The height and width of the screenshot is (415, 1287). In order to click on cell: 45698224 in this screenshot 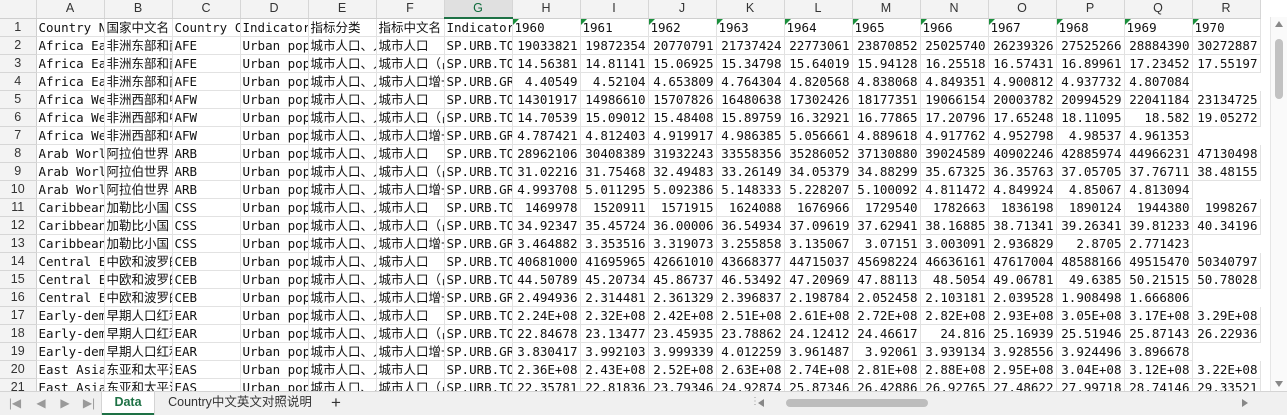, I will do `click(886, 261)`.